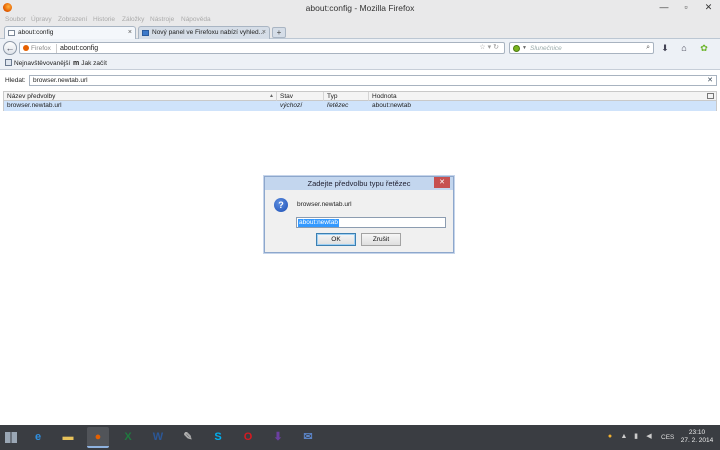  I want to click on question-icon: ?, so click(281, 205).